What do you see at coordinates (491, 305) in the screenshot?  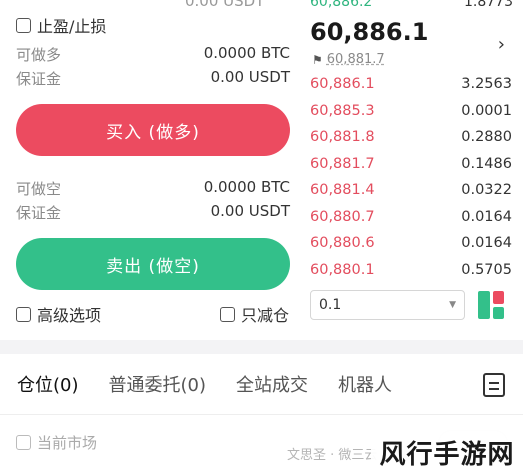 I see `book-layout-icon` at bounding box center [491, 305].